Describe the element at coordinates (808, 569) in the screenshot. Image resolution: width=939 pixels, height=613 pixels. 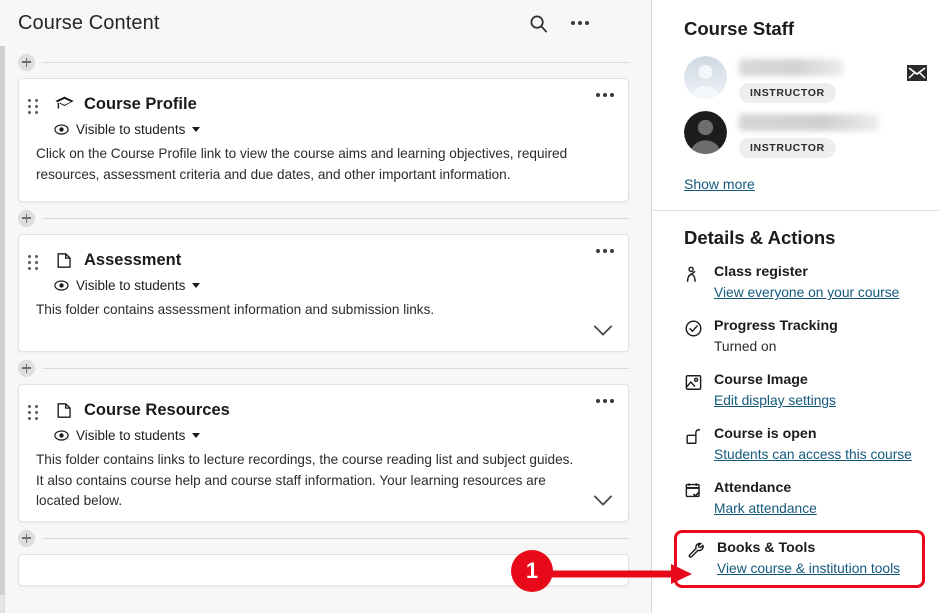
I see `detail-link: View course & institution tools` at that location.